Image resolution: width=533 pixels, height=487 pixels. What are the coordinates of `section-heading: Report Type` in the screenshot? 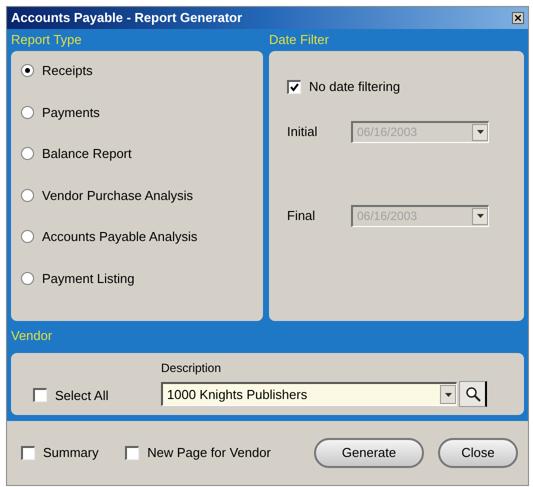 It's located at (47, 40).